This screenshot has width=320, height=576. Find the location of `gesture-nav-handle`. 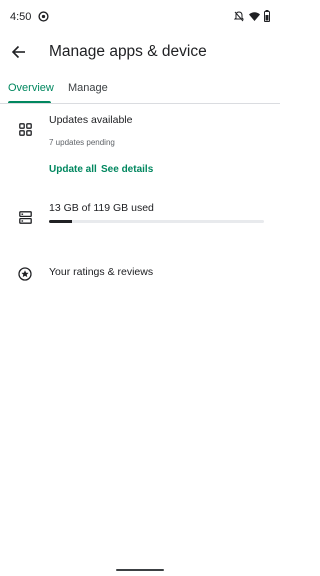

gesture-nav-handle is located at coordinates (140, 570).